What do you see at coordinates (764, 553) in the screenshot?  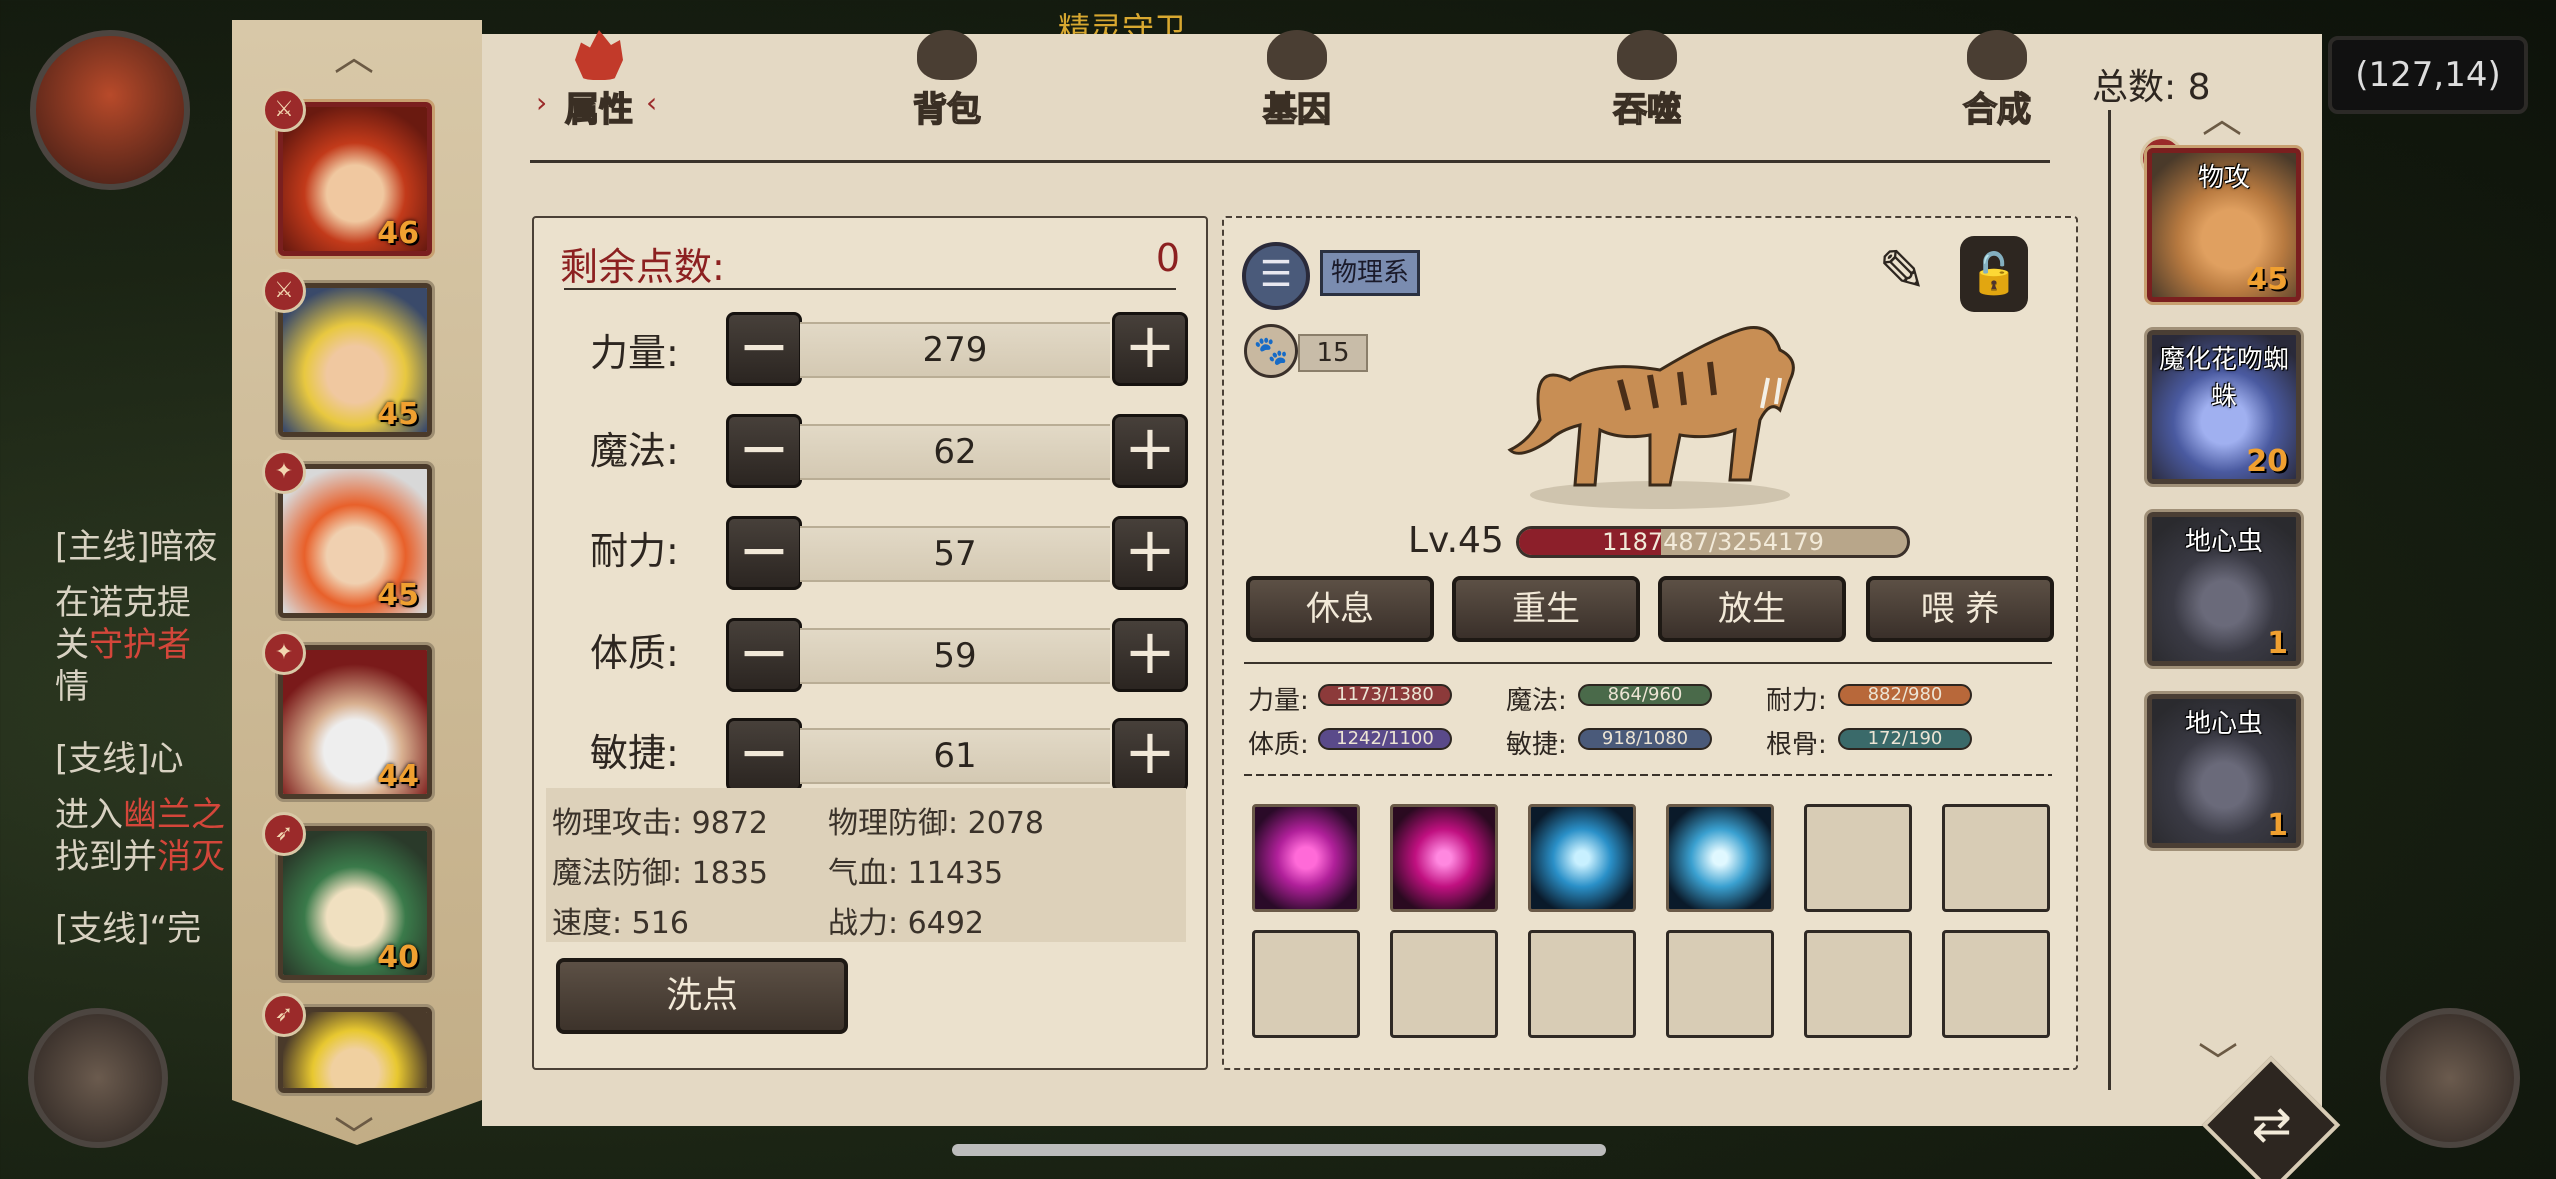 I see `decrease-stamina-button: −` at bounding box center [764, 553].